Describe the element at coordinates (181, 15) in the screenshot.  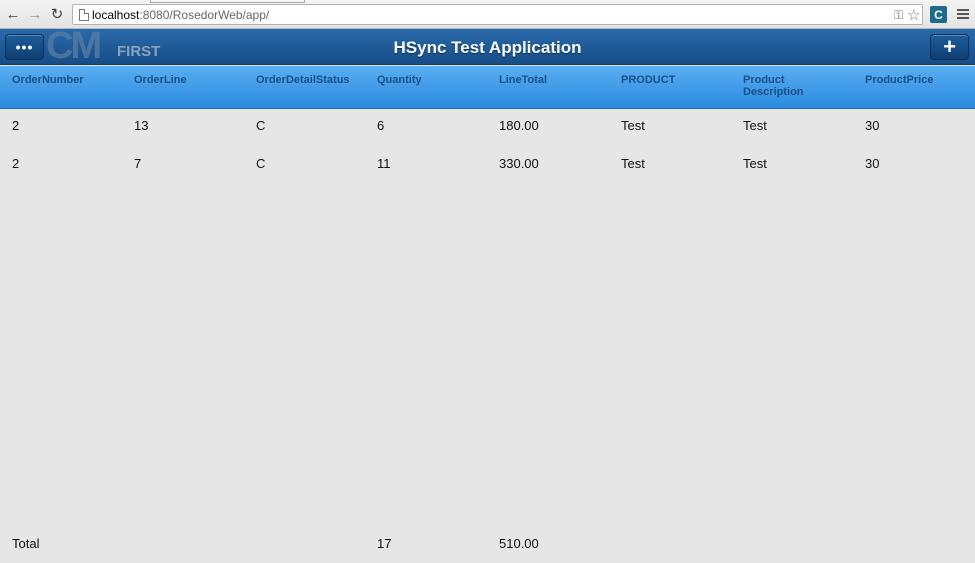
I see `url-text: localhost:8080/RosedorWeb/app/` at that location.